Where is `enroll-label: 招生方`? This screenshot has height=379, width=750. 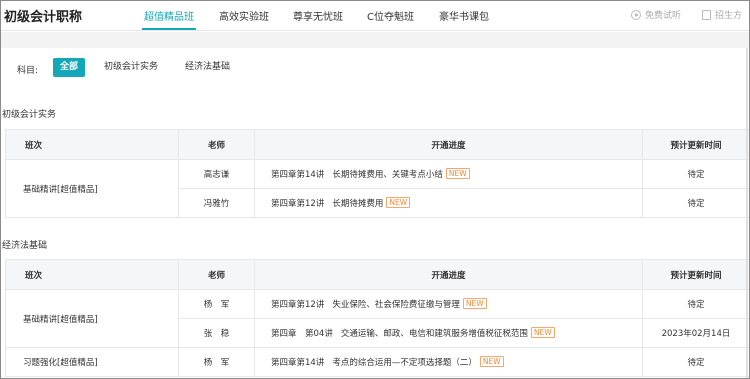
enroll-label: 招生方 is located at coordinates (729, 16).